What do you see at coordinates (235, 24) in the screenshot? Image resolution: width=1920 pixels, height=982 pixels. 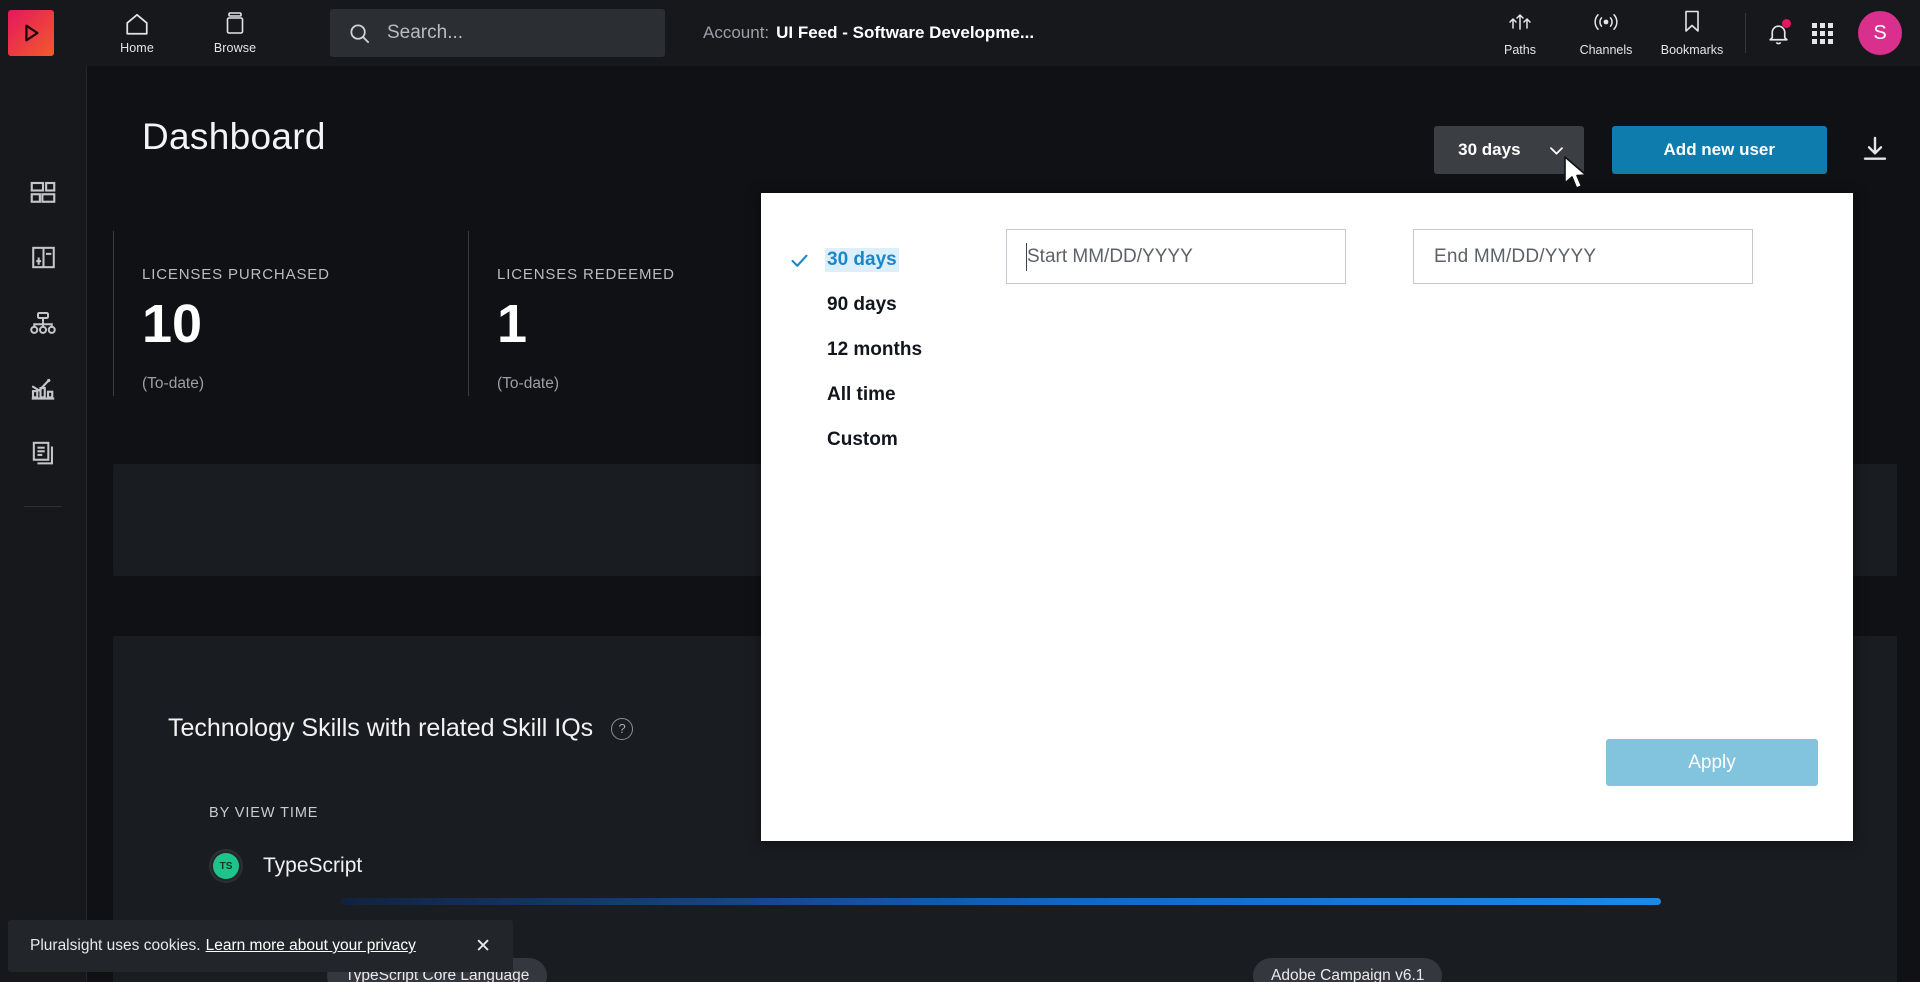 I see `browse-stack-icon` at bounding box center [235, 24].